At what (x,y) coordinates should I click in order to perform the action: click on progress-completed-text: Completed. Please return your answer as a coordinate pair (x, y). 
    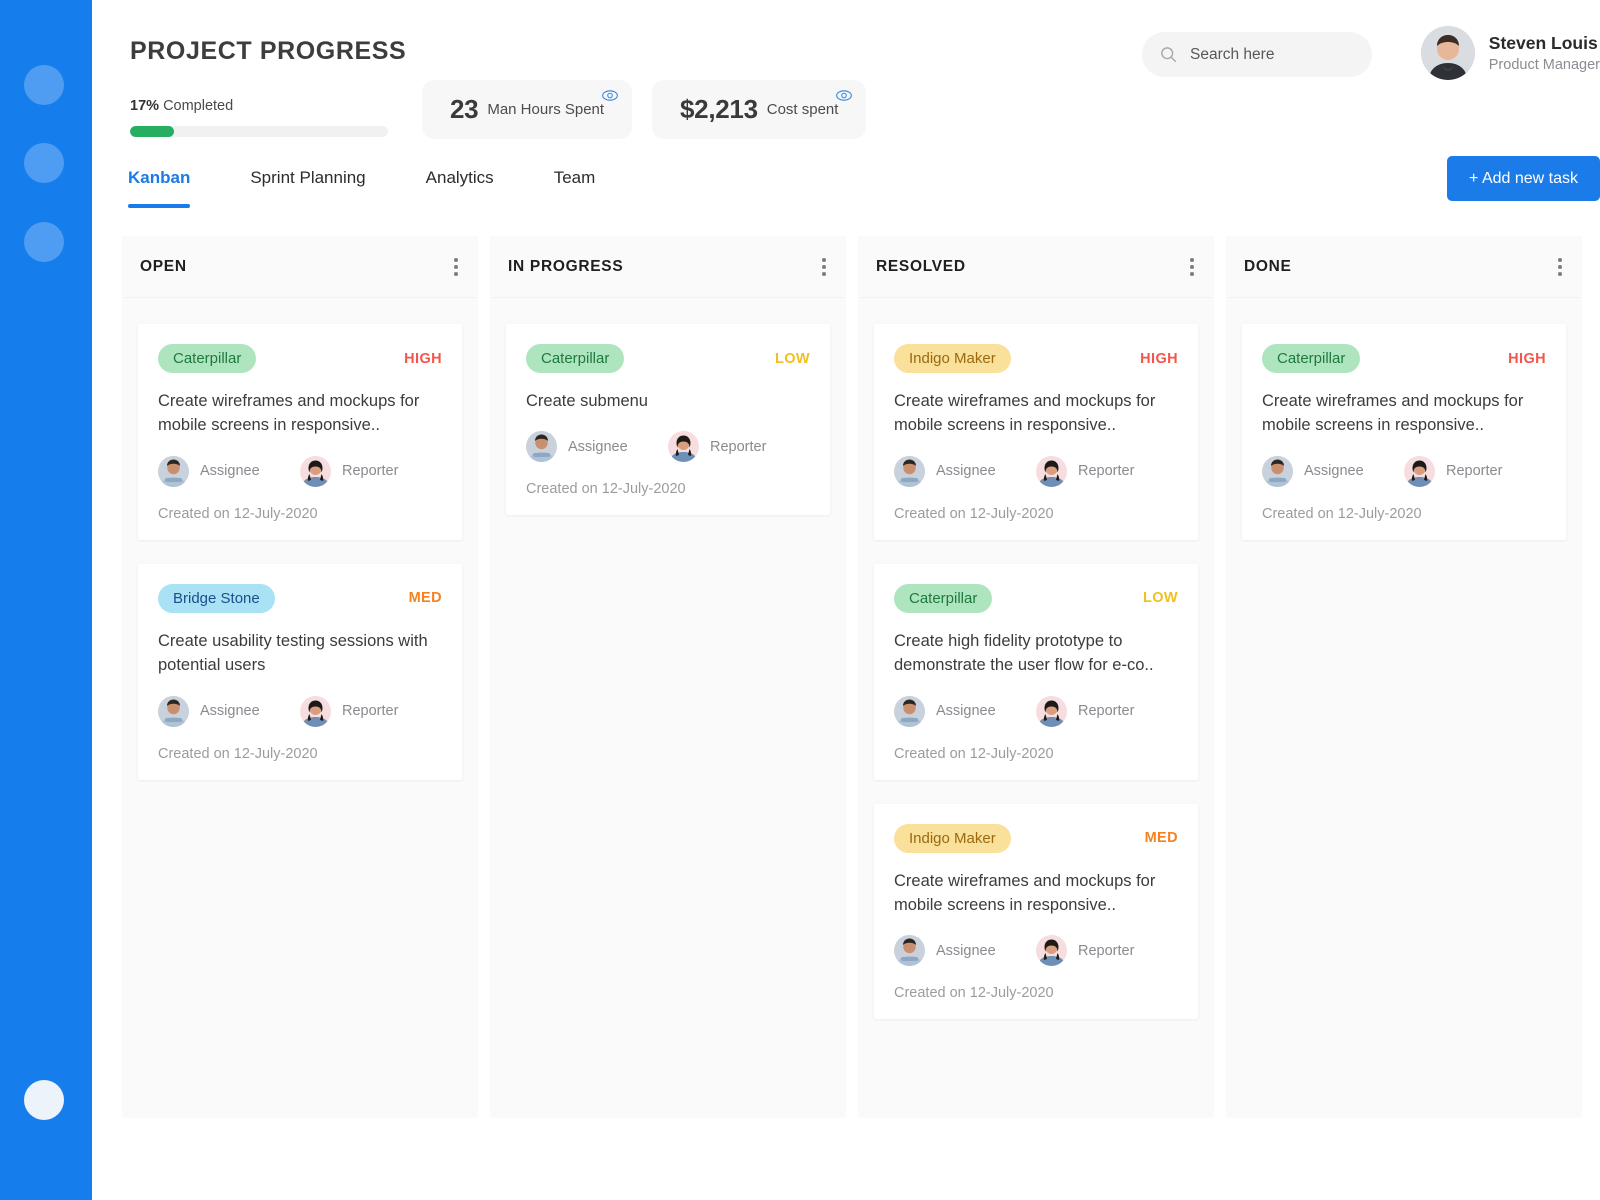
    Looking at the image, I should click on (198, 106).